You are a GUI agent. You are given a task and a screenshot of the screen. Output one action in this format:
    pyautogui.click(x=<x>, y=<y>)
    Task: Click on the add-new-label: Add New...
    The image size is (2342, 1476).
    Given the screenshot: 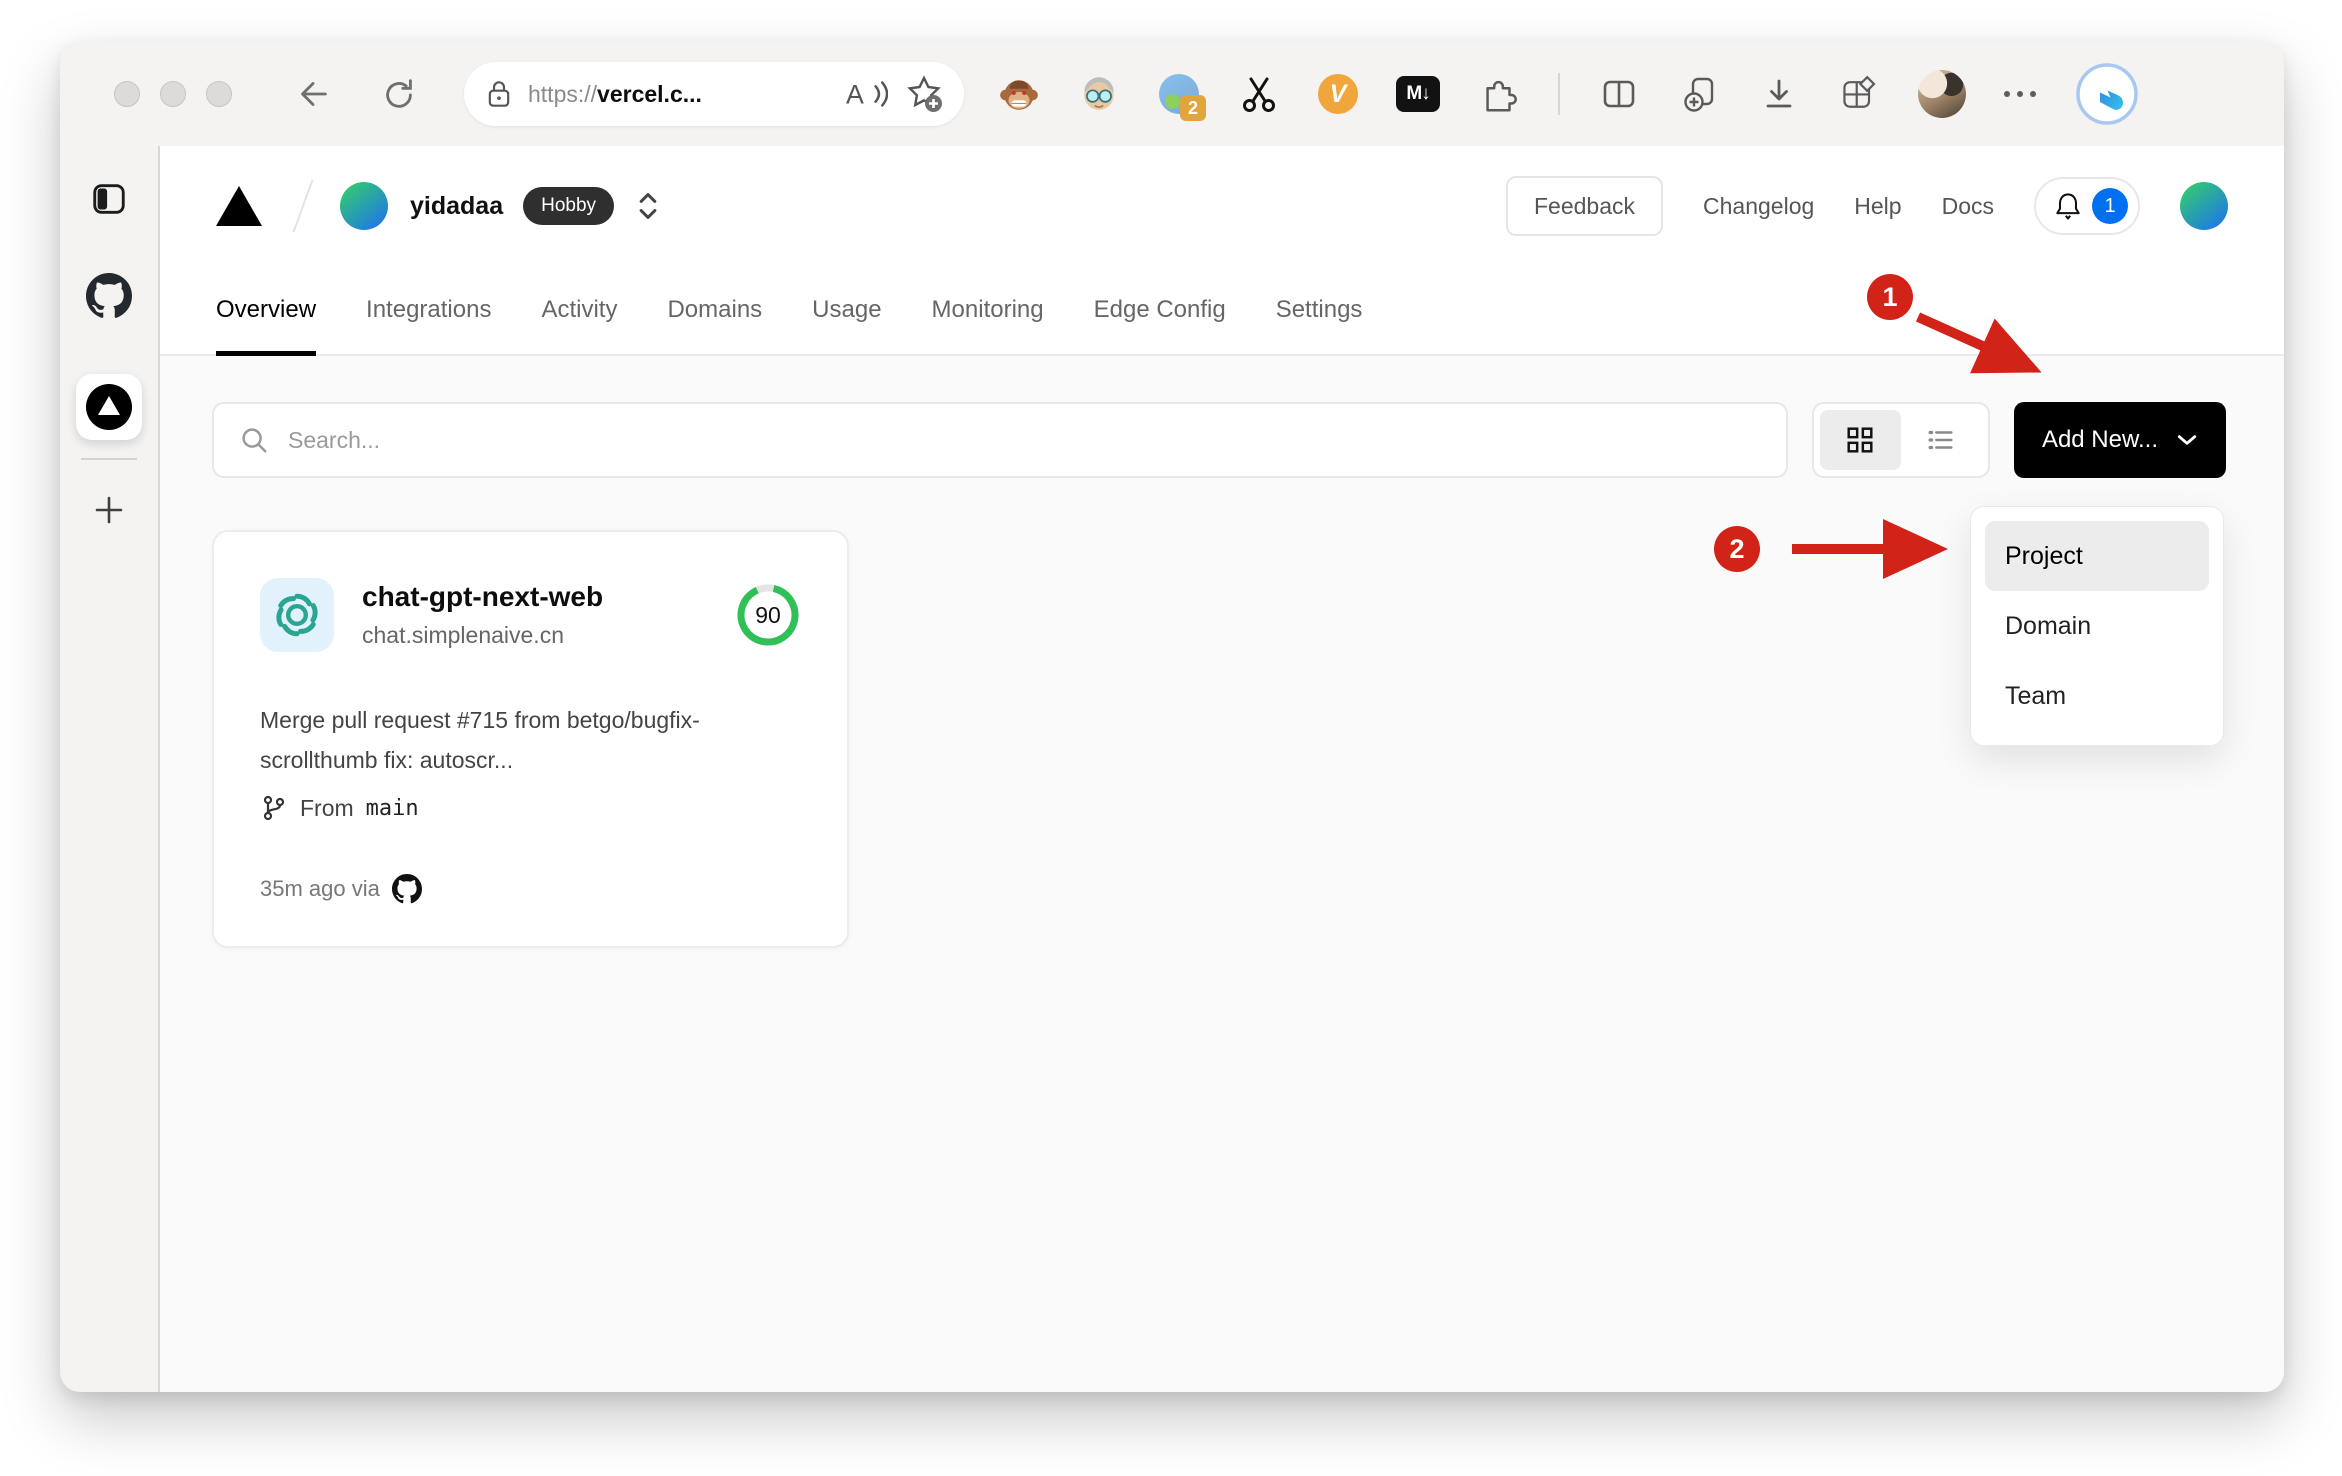 What is the action you would take?
    pyautogui.click(x=2099, y=439)
    